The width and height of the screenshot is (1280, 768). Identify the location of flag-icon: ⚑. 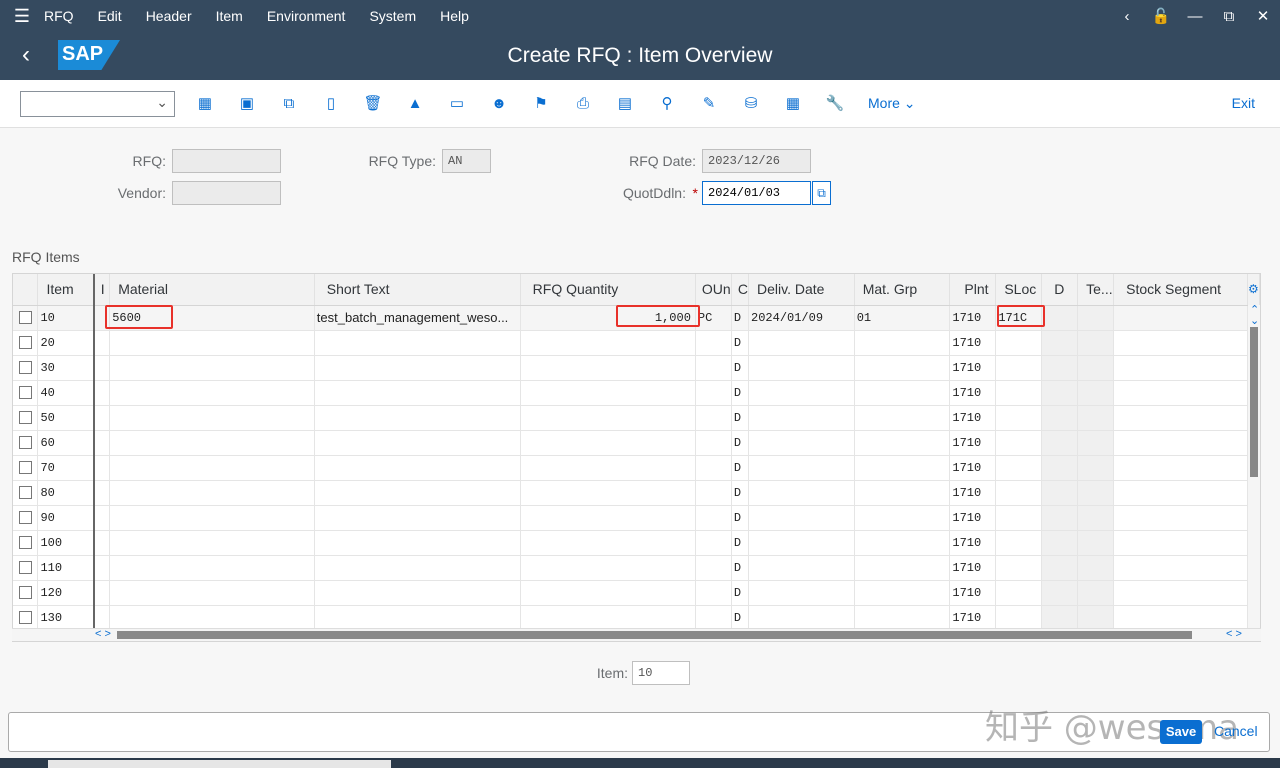
(541, 104).